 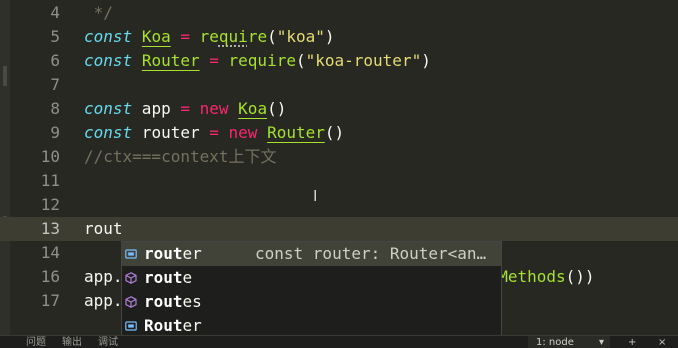 I want to click on code-line: 5 const Koa = require("koa"), so click(x=339, y=37).